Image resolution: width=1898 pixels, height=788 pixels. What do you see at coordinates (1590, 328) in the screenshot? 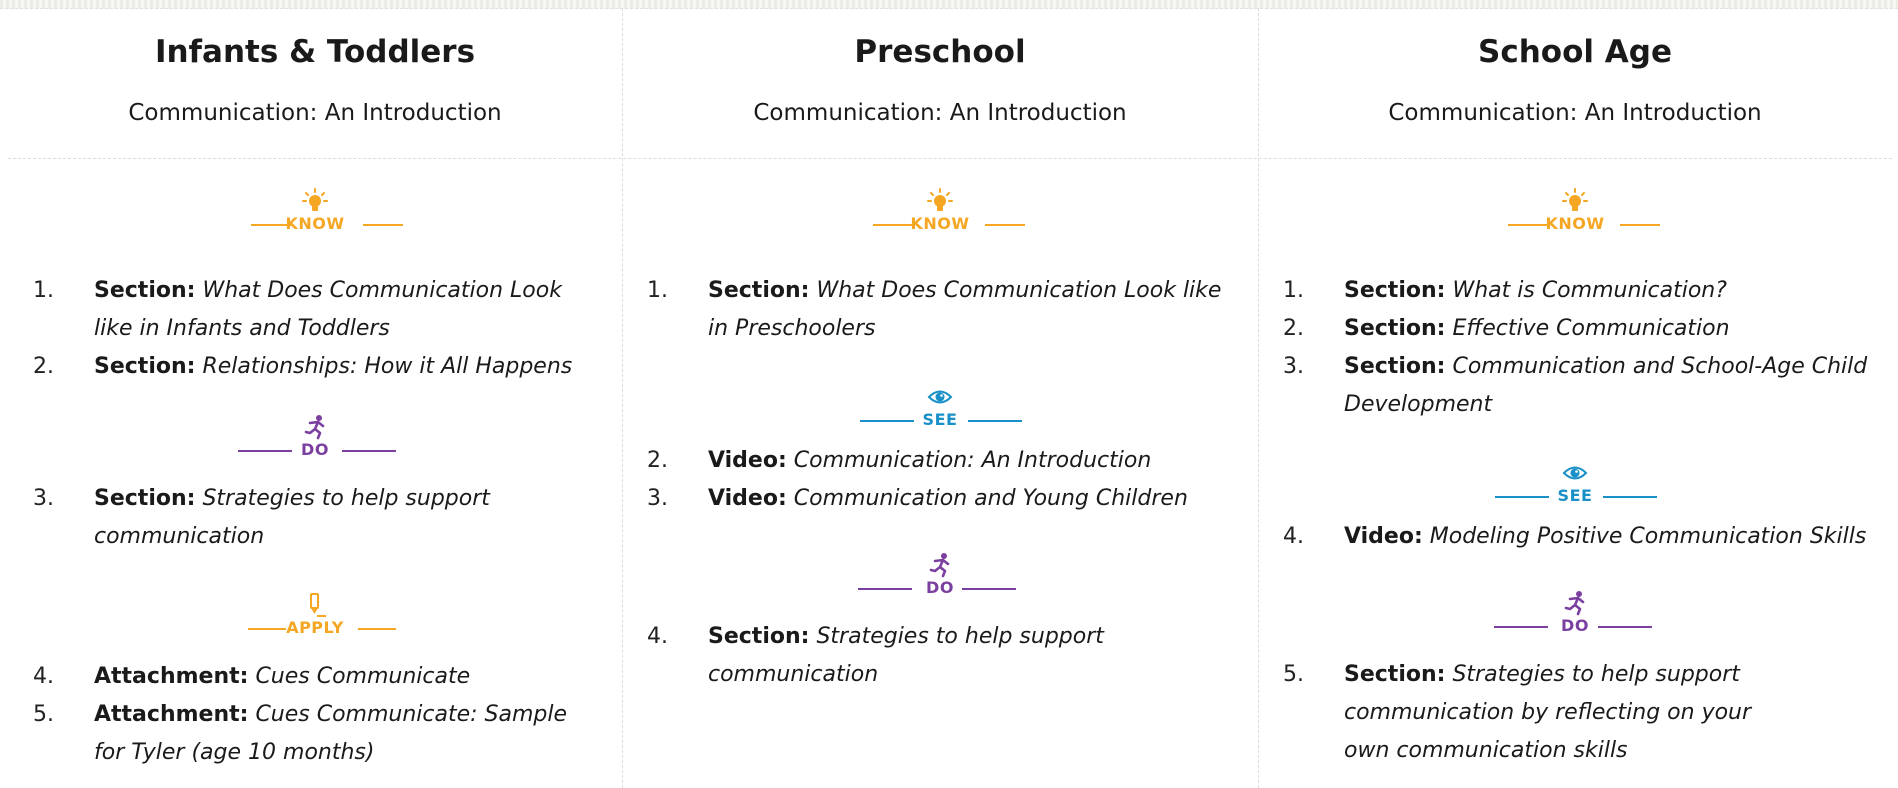
I see `item-title-link: Effective Communication` at bounding box center [1590, 328].